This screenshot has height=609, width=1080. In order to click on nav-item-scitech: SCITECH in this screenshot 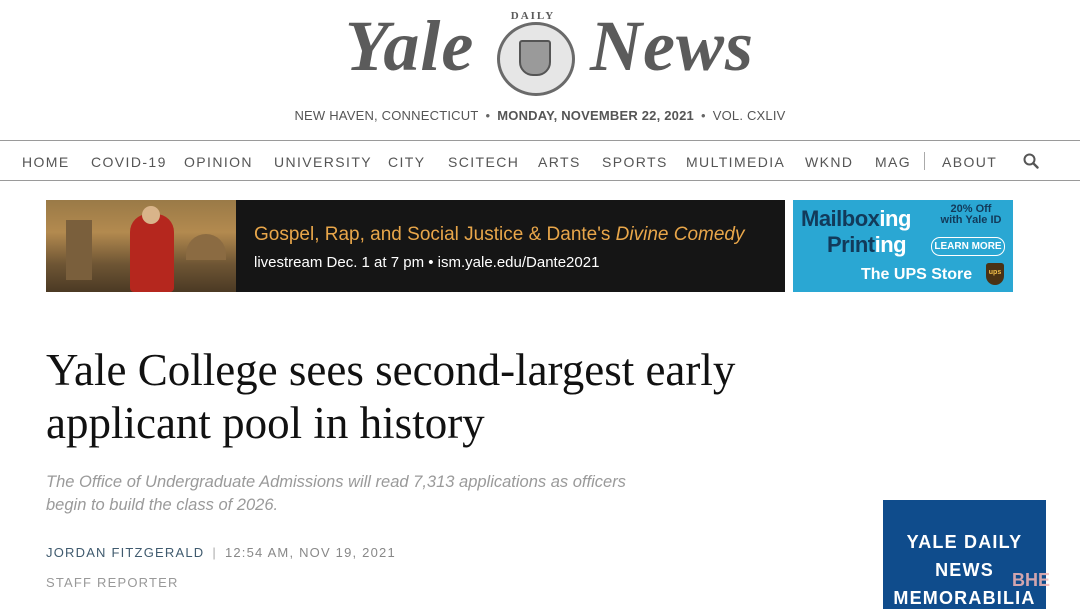, I will do `click(483, 162)`.